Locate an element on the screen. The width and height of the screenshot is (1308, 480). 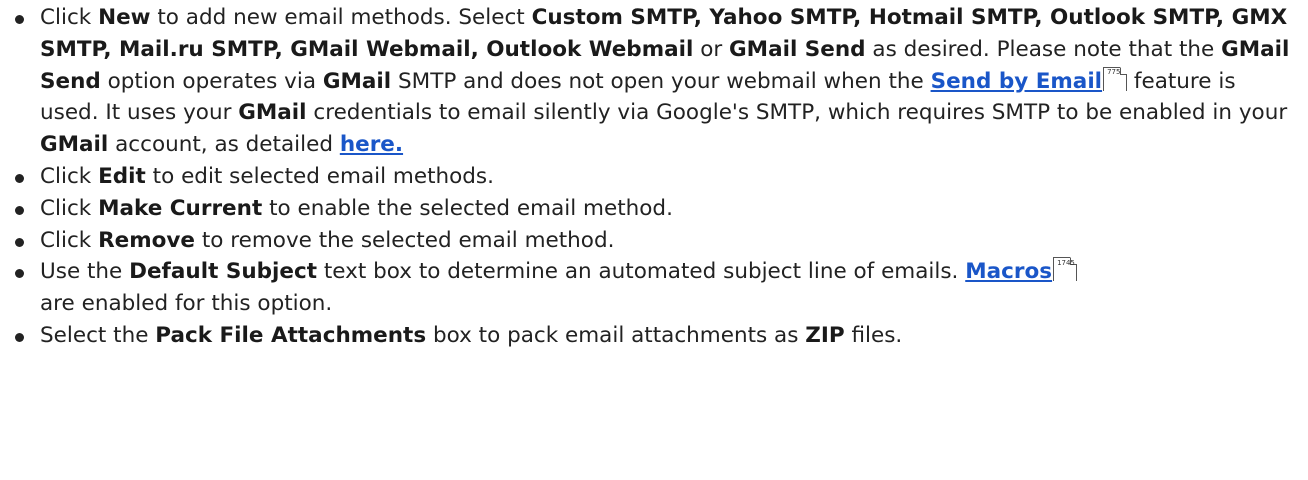
text: as desired. Please note that the is located at coordinates (1043, 49).